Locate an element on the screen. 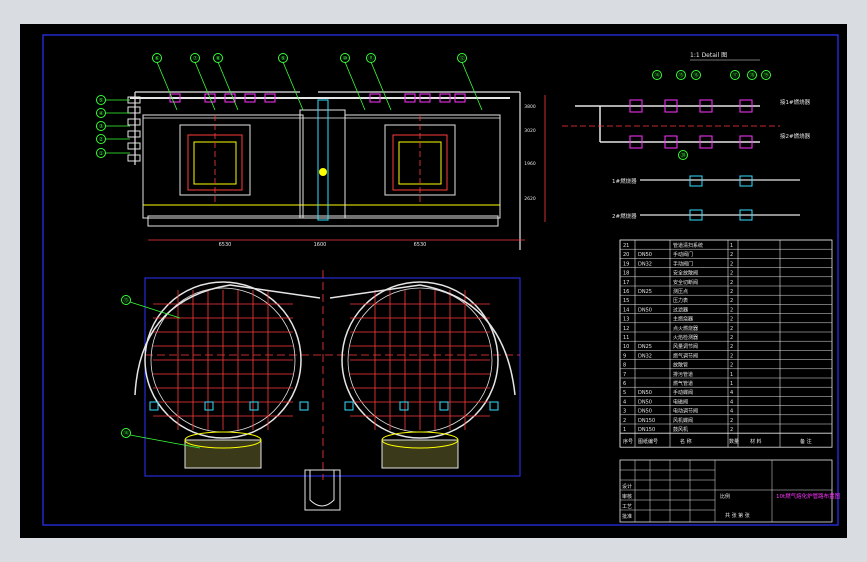 The height and width of the screenshot is (562, 867). bom-name-6: 压力表 is located at coordinates (680, 300).